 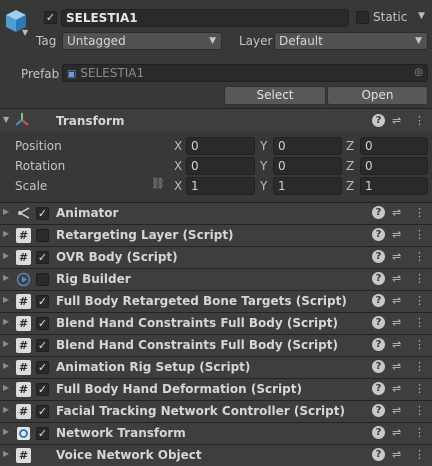 I want to click on layer-dropdown: Default ▼, so click(x=351, y=41).